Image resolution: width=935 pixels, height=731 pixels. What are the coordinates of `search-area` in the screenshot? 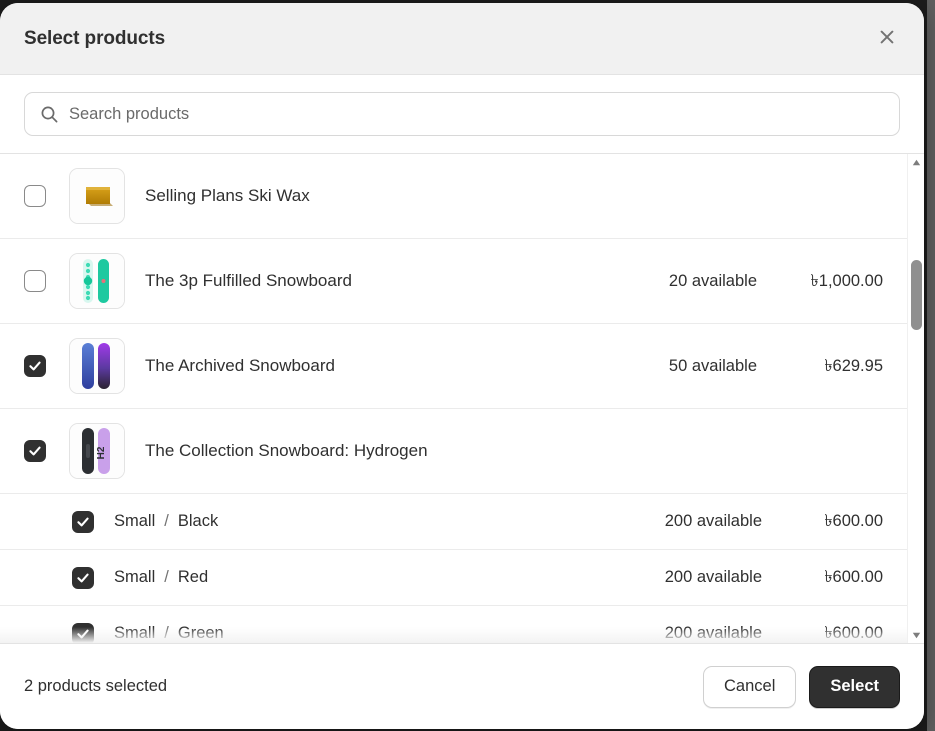 It's located at (462, 114).